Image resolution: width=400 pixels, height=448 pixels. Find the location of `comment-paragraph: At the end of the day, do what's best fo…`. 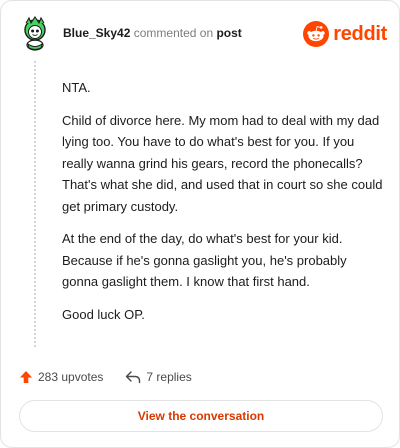

comment-paragraph: At the end of the day, do what's best fo… is located at coordinates (204, 260).